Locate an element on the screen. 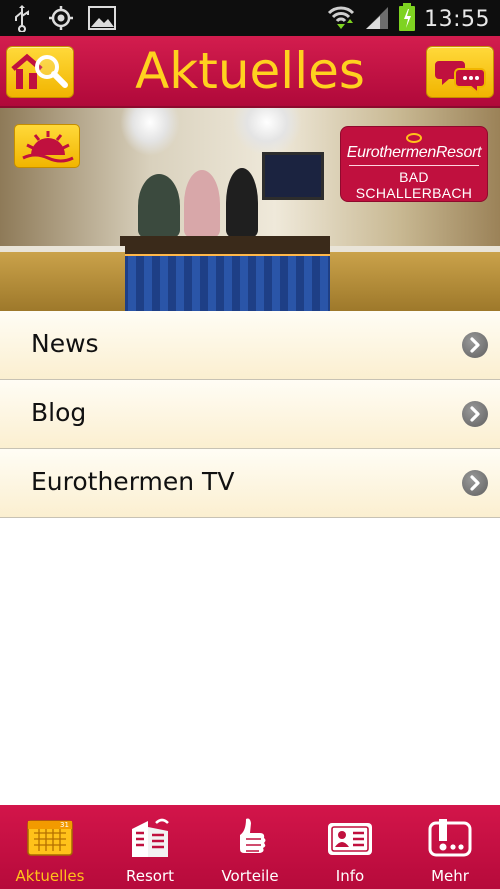 This screenshot has width=500, height=889. list-item-label: Eurothermen TV is located at coordinates (133, 481).